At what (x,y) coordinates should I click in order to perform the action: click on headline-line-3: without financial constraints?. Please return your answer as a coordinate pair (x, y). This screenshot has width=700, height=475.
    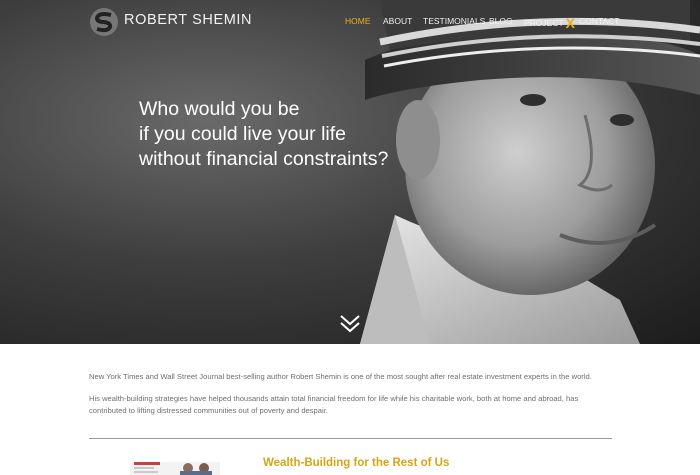
    Looking at the image, I should click on (264, 159).